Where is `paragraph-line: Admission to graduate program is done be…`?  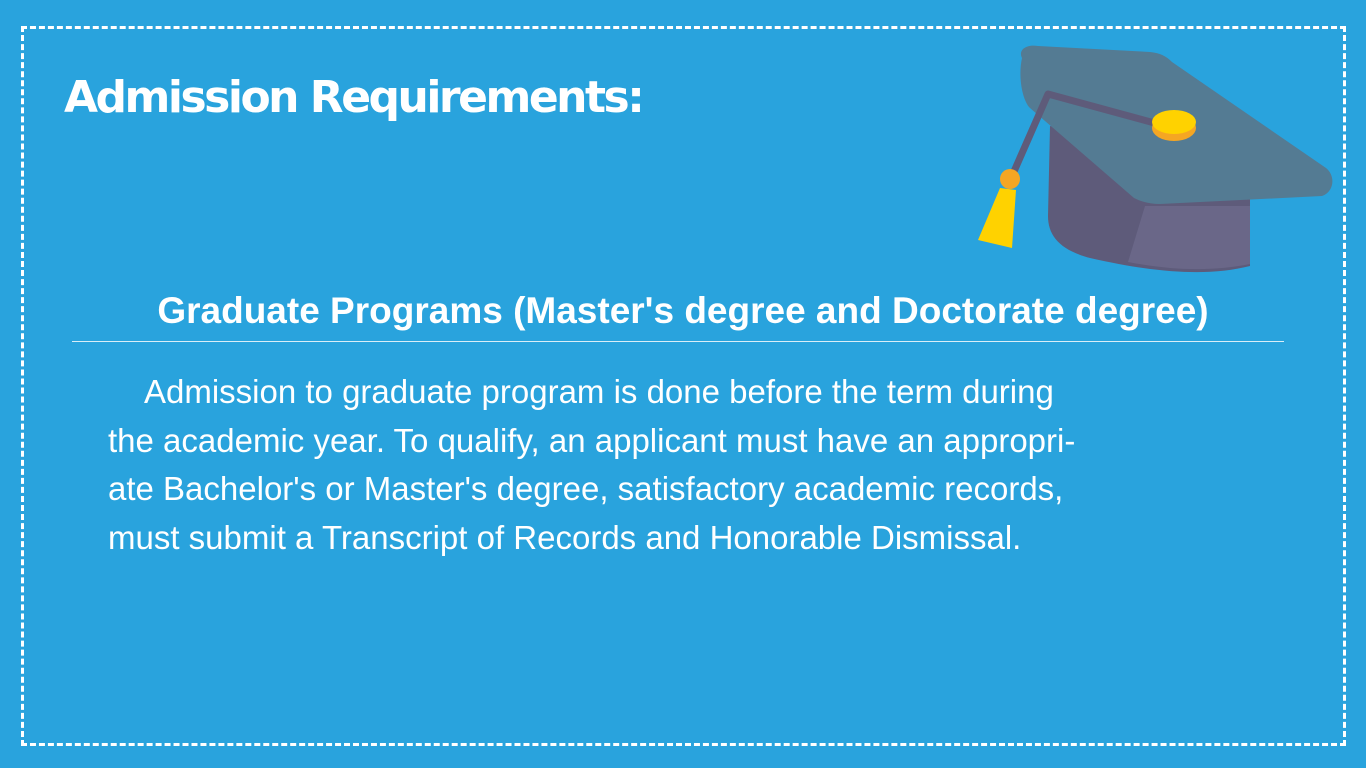
paragraph-line: Admission to graduate program is done be… is located at coordinates (599, 391).